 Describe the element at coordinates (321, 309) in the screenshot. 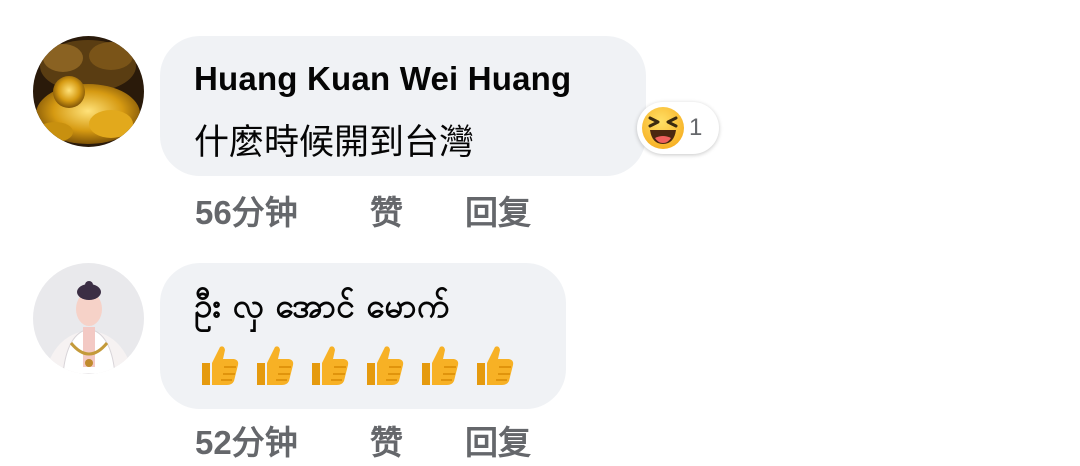

I see `comment-author: ဦး လှ အောင် မောက်` at that location.